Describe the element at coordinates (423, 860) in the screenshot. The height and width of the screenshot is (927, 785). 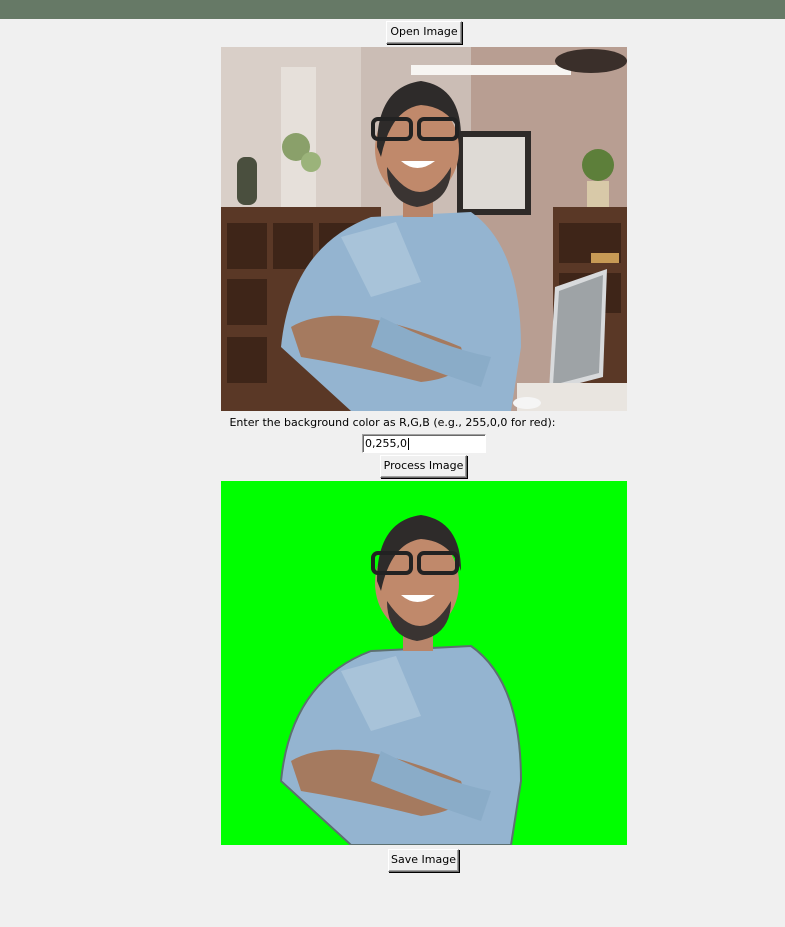
I see `save-image-button: Save Image` at that location.